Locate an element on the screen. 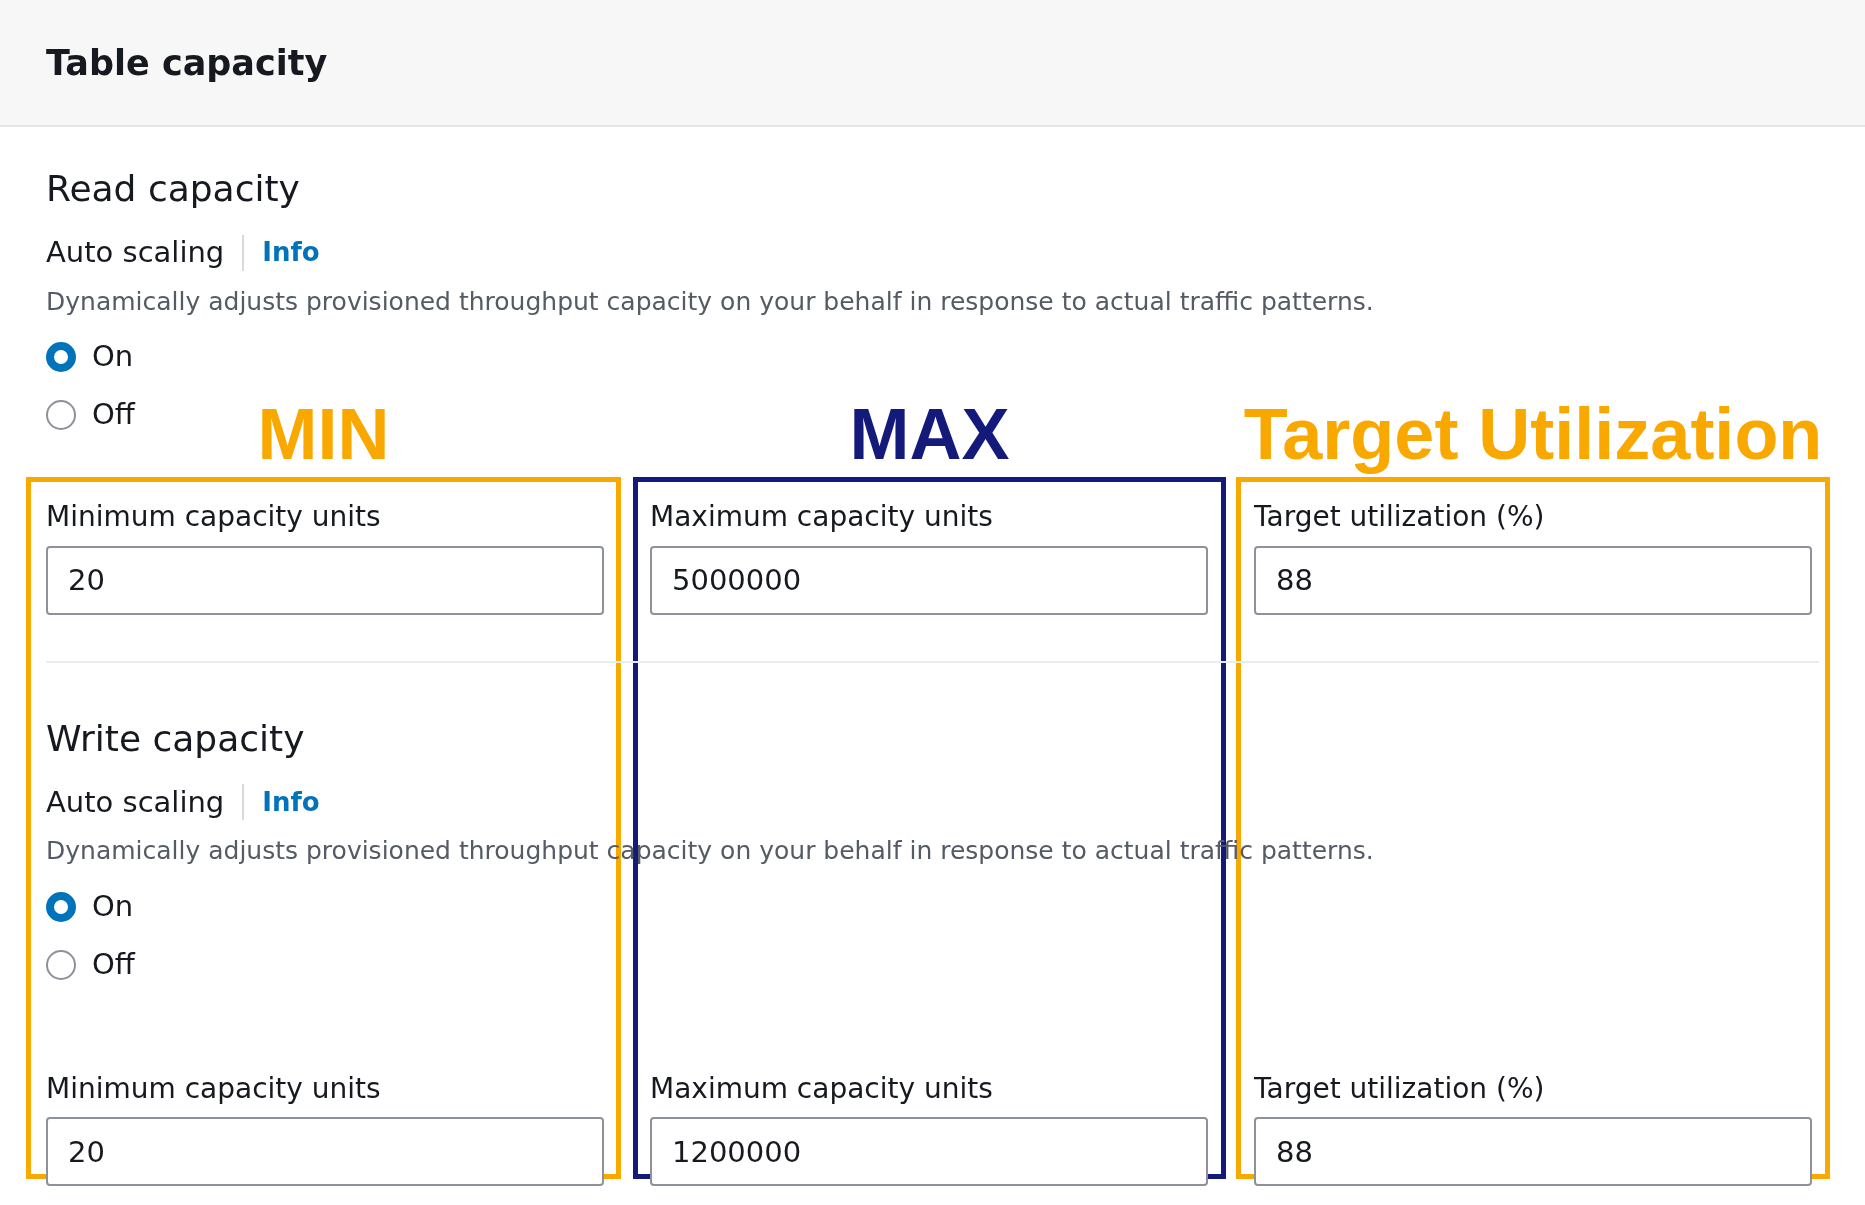 Image resolution: width=1865 pixels, height=1205 pixels. annotation-label: MIN is located at coordinates (323, 434).